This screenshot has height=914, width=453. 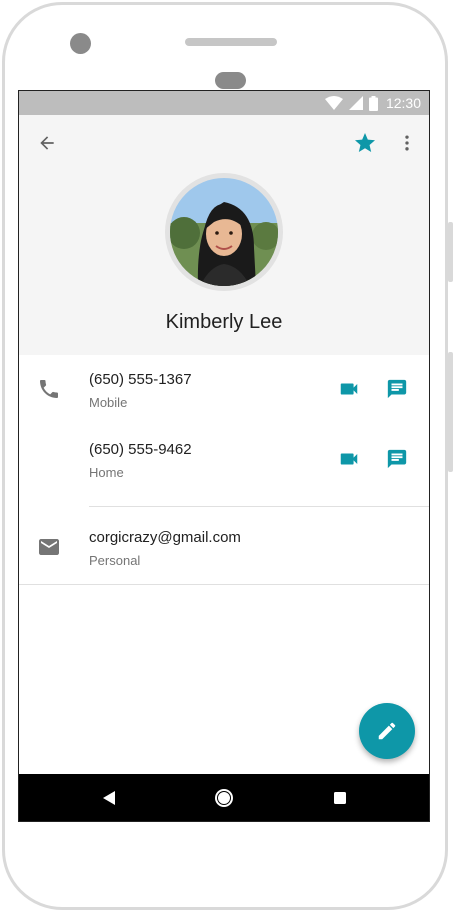 I want to click on more-vert-icon, so click(x=407, y=143).